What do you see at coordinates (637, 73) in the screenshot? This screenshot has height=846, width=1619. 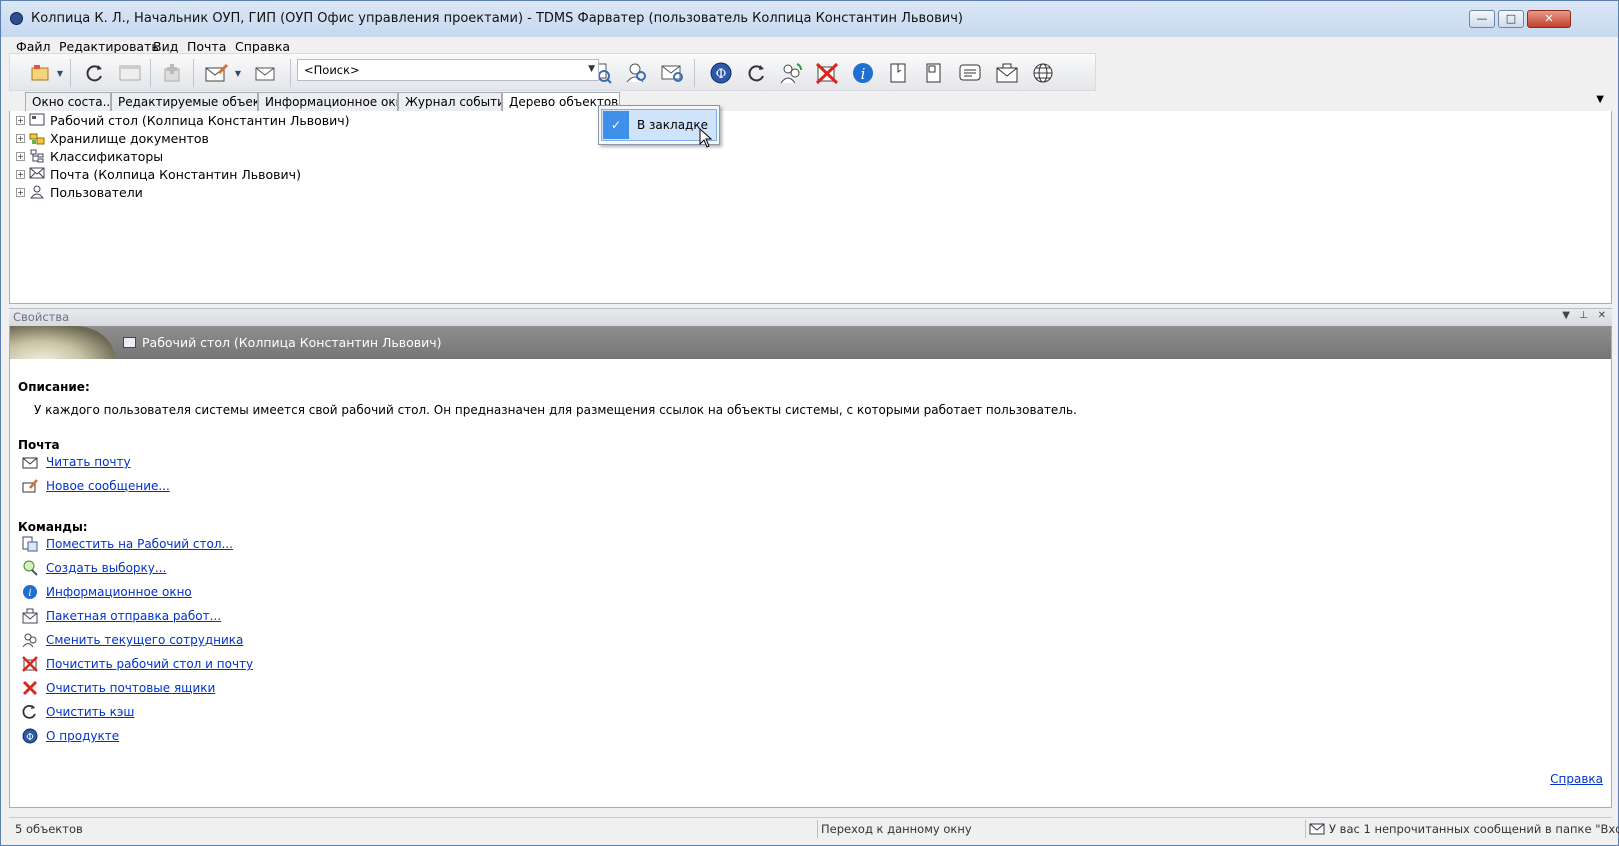 I see `find-user-icon` at bounding box center [637, 73].